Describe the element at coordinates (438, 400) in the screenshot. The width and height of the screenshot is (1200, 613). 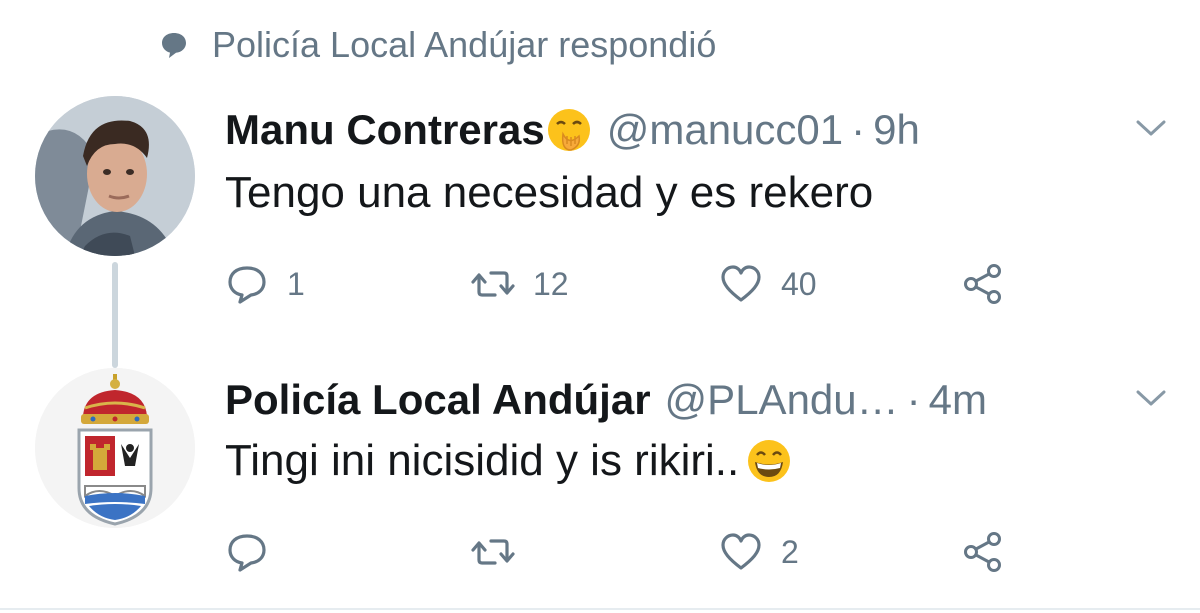
I see `author-name: Policía Local Andújar` at that location.